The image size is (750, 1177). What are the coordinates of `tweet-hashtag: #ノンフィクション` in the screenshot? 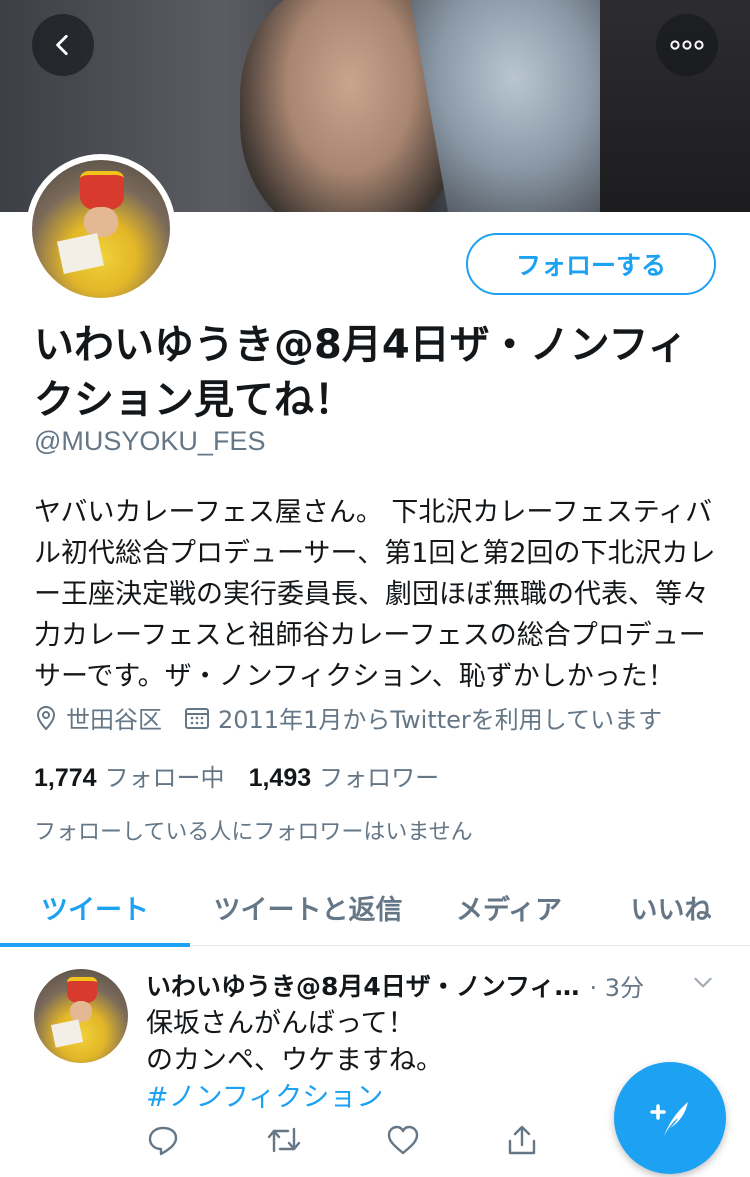 It's located at (264, 1094).